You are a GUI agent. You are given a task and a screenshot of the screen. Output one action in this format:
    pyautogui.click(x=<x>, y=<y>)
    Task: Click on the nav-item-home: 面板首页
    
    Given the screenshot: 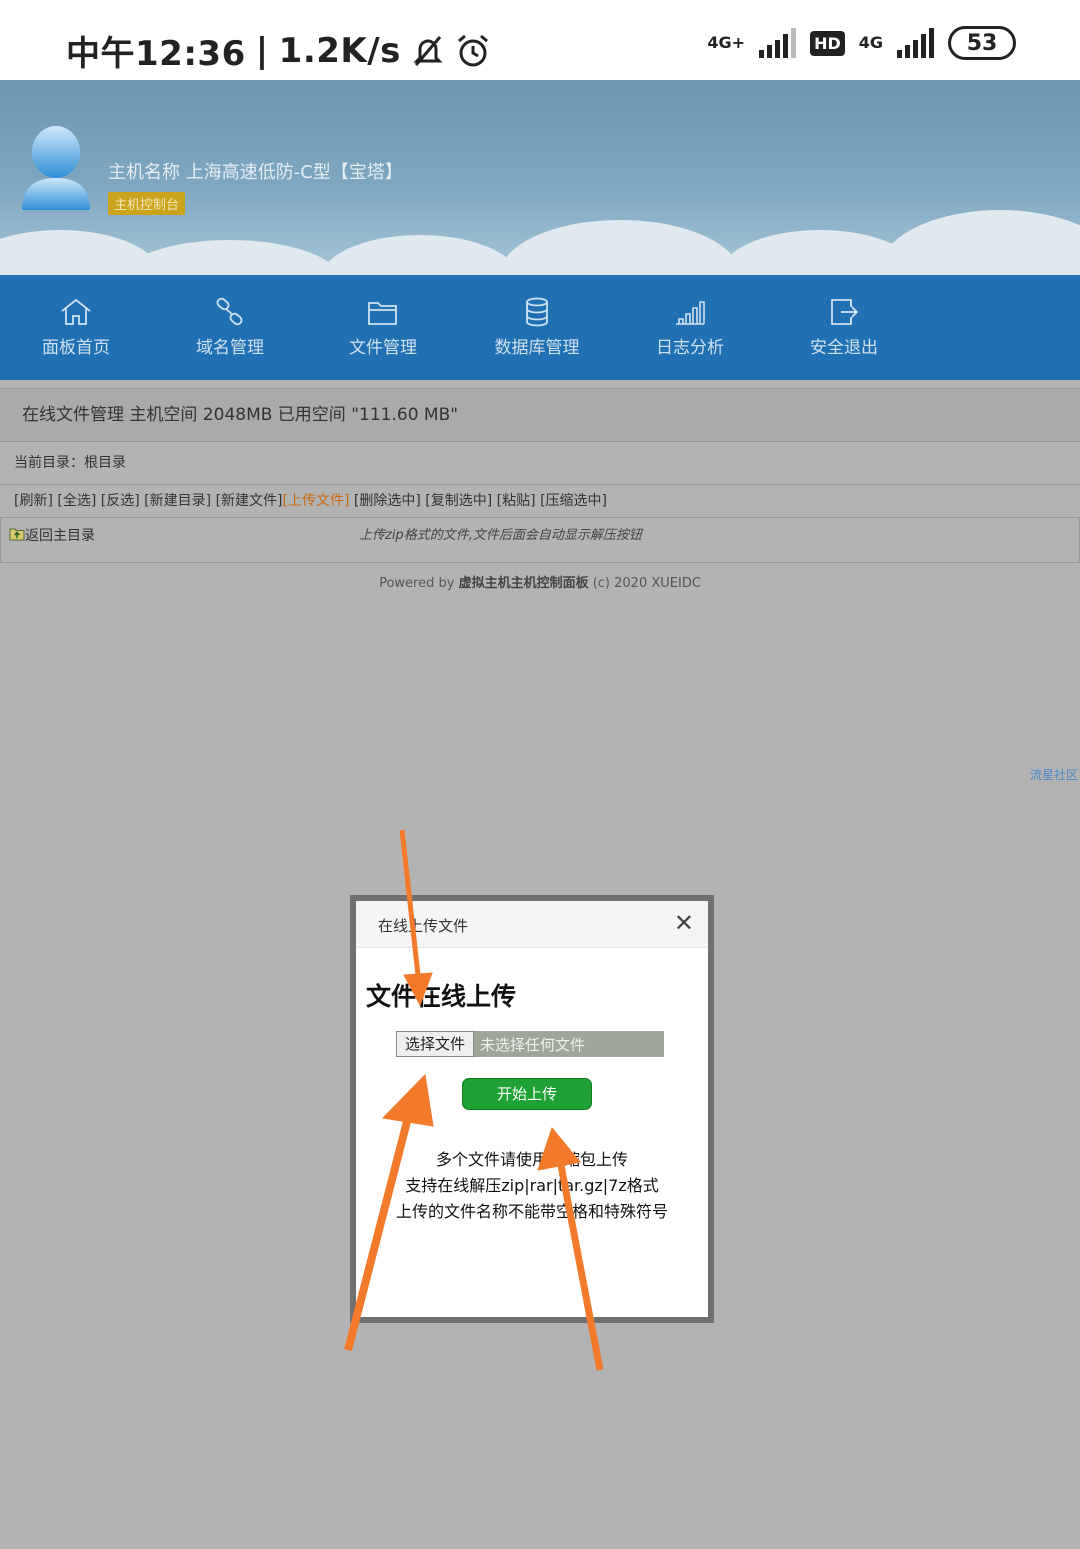 What is the action you would take?
    pyautogui.click(x=76, y=327)
    